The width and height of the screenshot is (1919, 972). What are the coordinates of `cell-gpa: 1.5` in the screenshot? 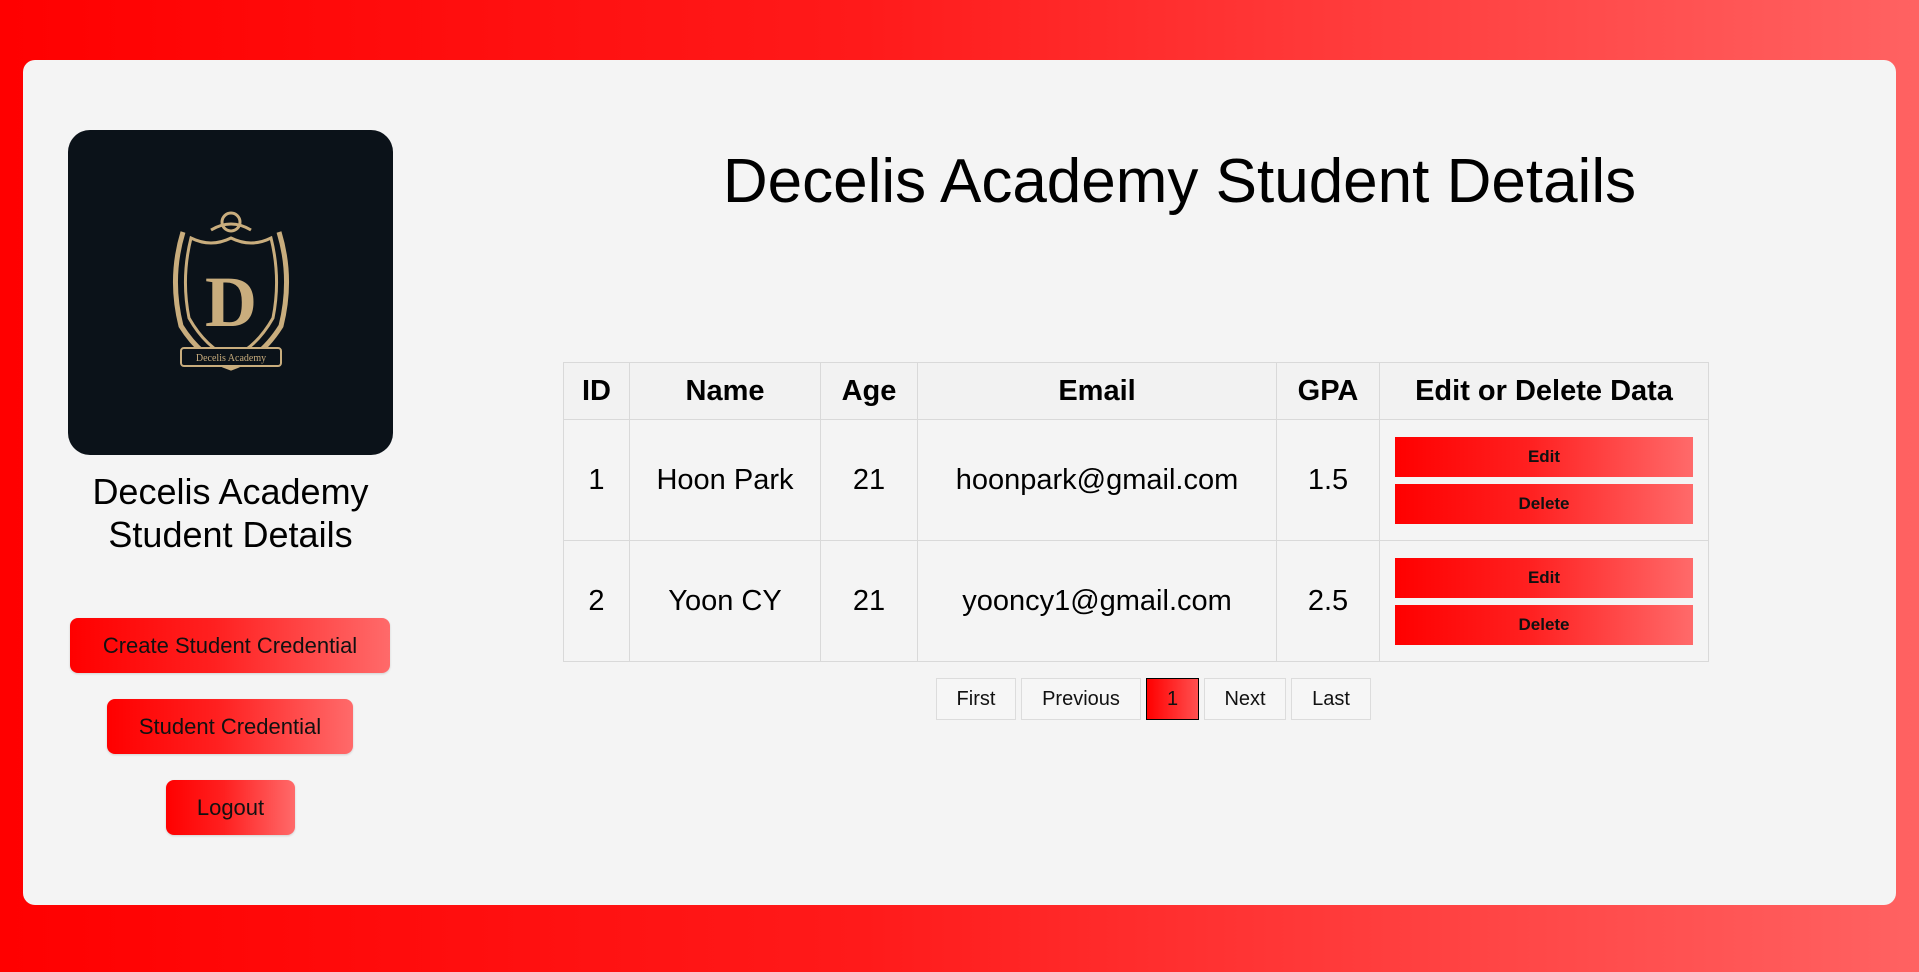 It's located at (1328, 480).